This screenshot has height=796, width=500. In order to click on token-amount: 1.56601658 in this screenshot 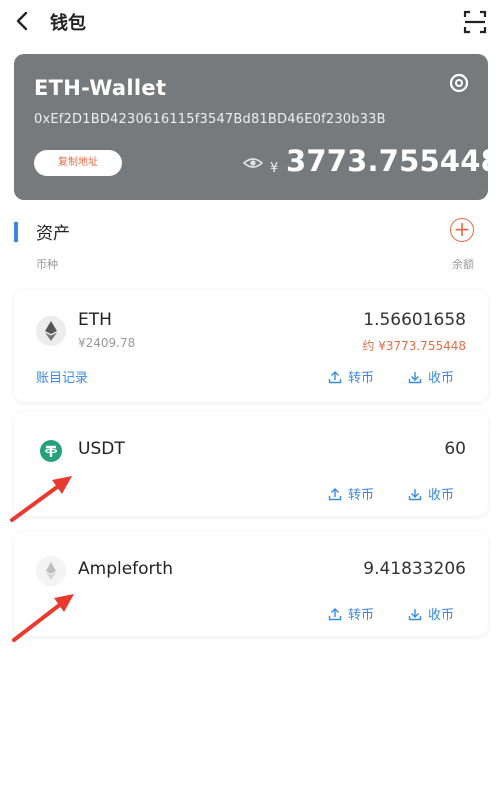, I will do `click(414, 320)`.